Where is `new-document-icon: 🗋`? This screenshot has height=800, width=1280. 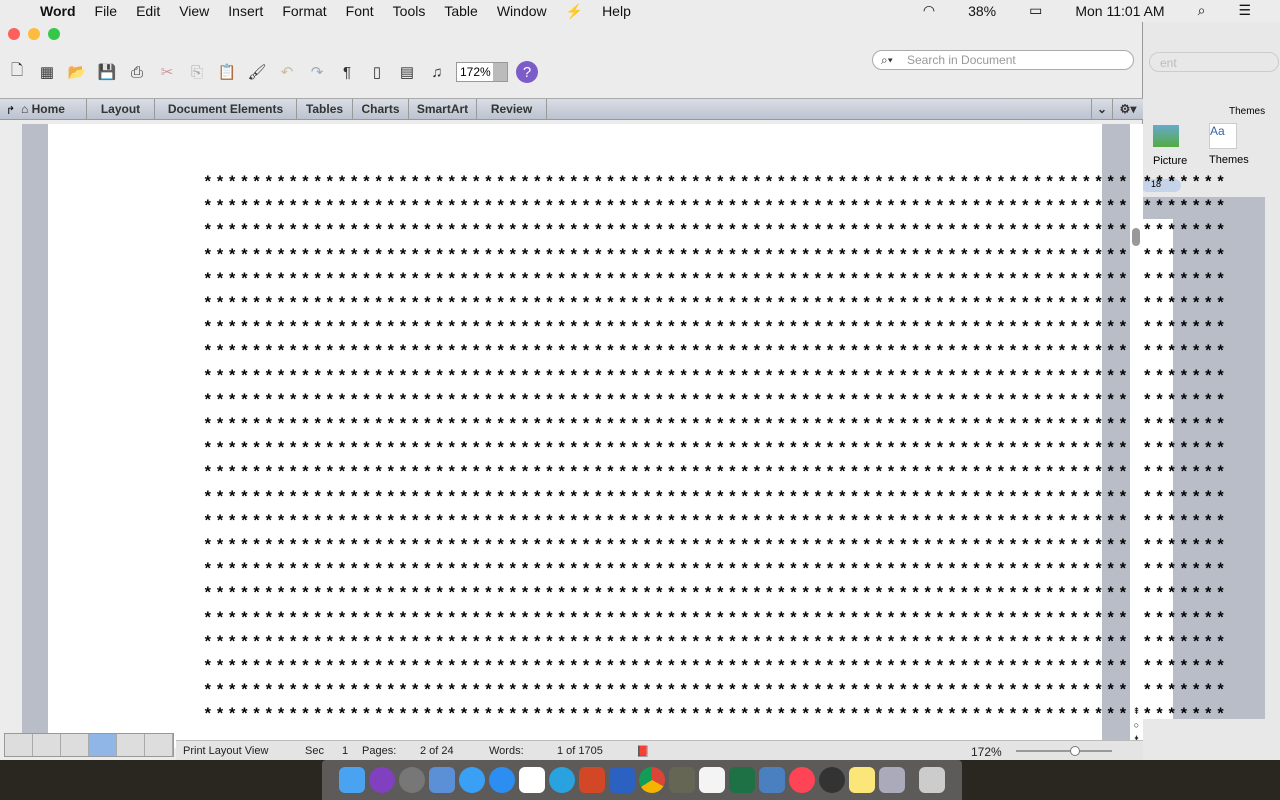
new-document-icon: 🗋 is located at coordinates (17, 72).